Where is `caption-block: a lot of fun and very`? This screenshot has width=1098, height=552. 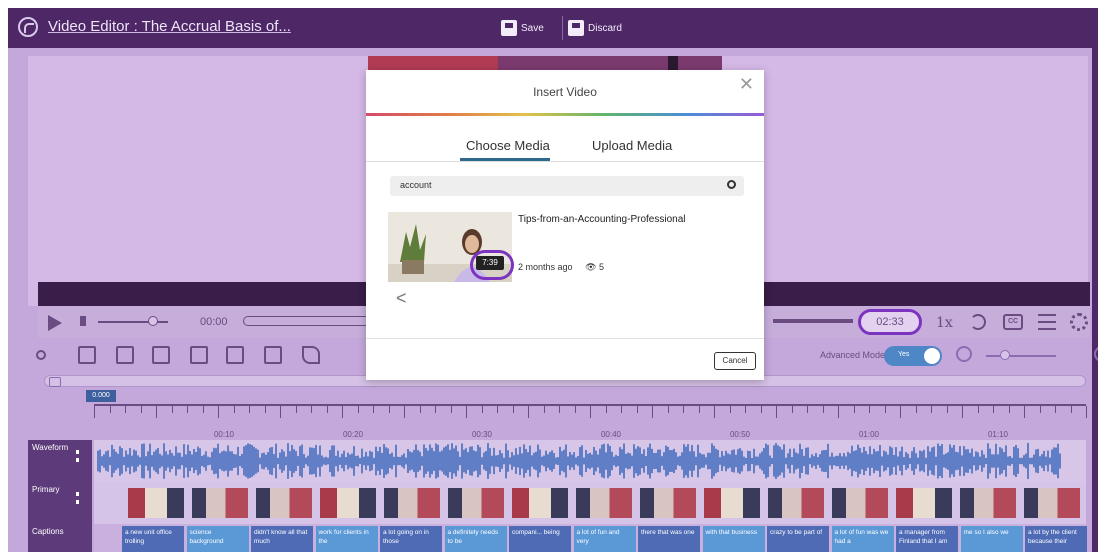
caption-block: a lot of fun and very is located at coordinates (604, 539).